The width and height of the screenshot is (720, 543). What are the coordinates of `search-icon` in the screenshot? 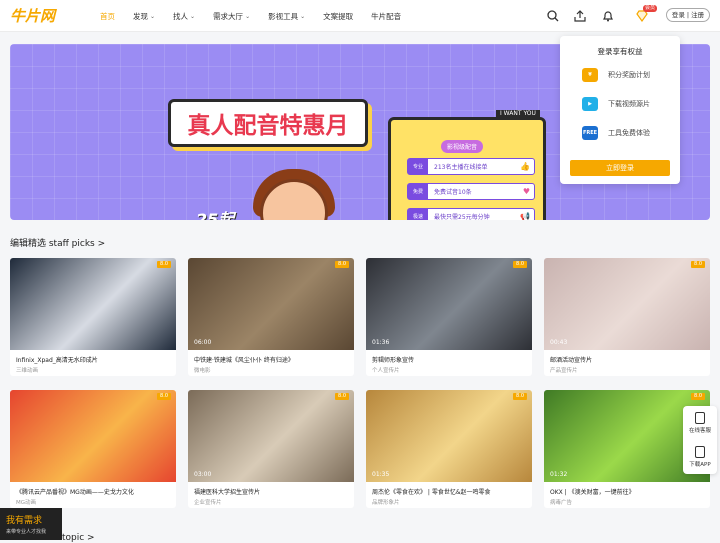 It's located at (553, 16).